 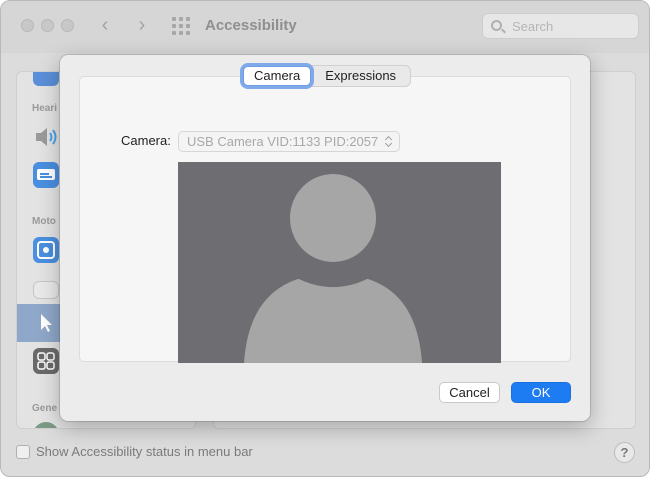 I want to click on sidebar-section-motor: Moto, so click(x=44, y=221).